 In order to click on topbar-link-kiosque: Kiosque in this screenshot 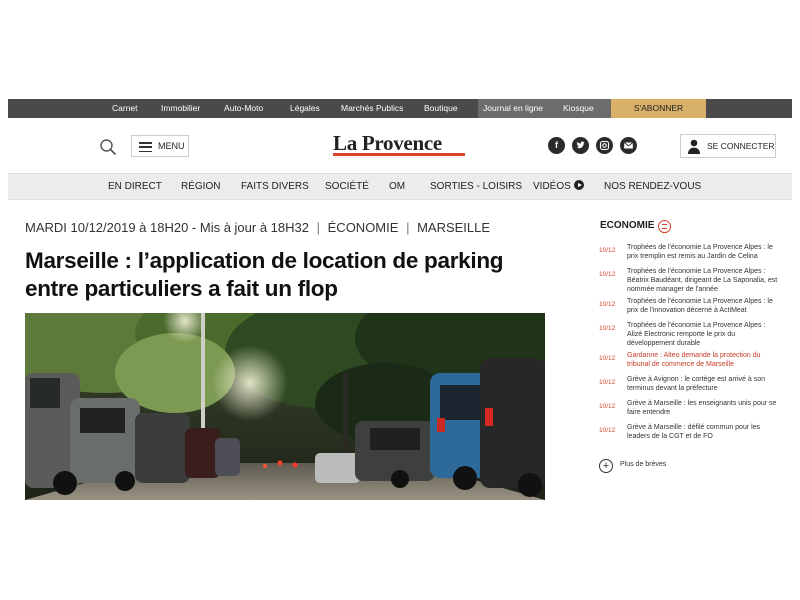, I will do `click(578, 108)`.